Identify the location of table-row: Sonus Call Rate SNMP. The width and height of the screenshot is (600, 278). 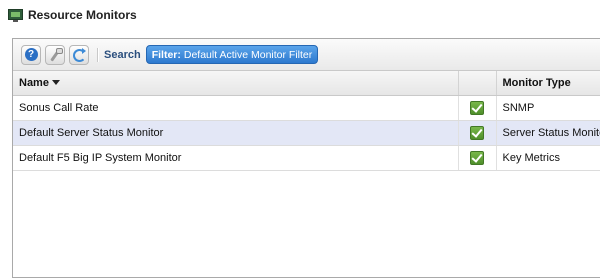
(306, 108).